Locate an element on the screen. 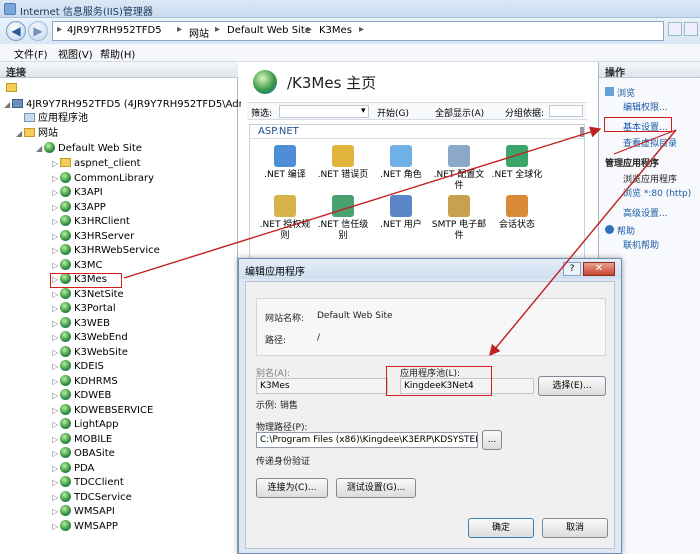 This screenshot has height=554, width=700. arrow-to-app-pool is located at coordinates (583, 243).